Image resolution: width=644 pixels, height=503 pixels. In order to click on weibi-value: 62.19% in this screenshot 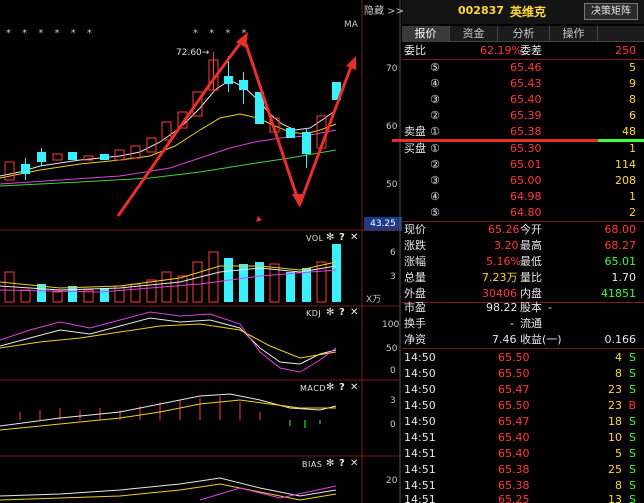, I will do `click(501, 50)`.